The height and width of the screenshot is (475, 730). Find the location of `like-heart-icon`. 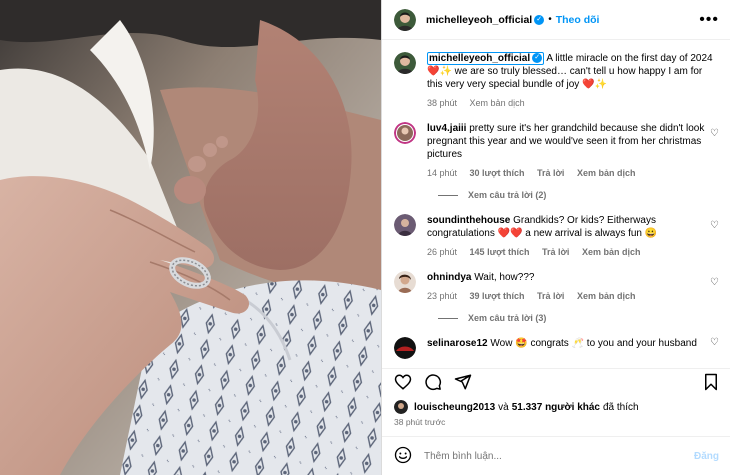

like-heart-icon is located at coordinates (403, 383).